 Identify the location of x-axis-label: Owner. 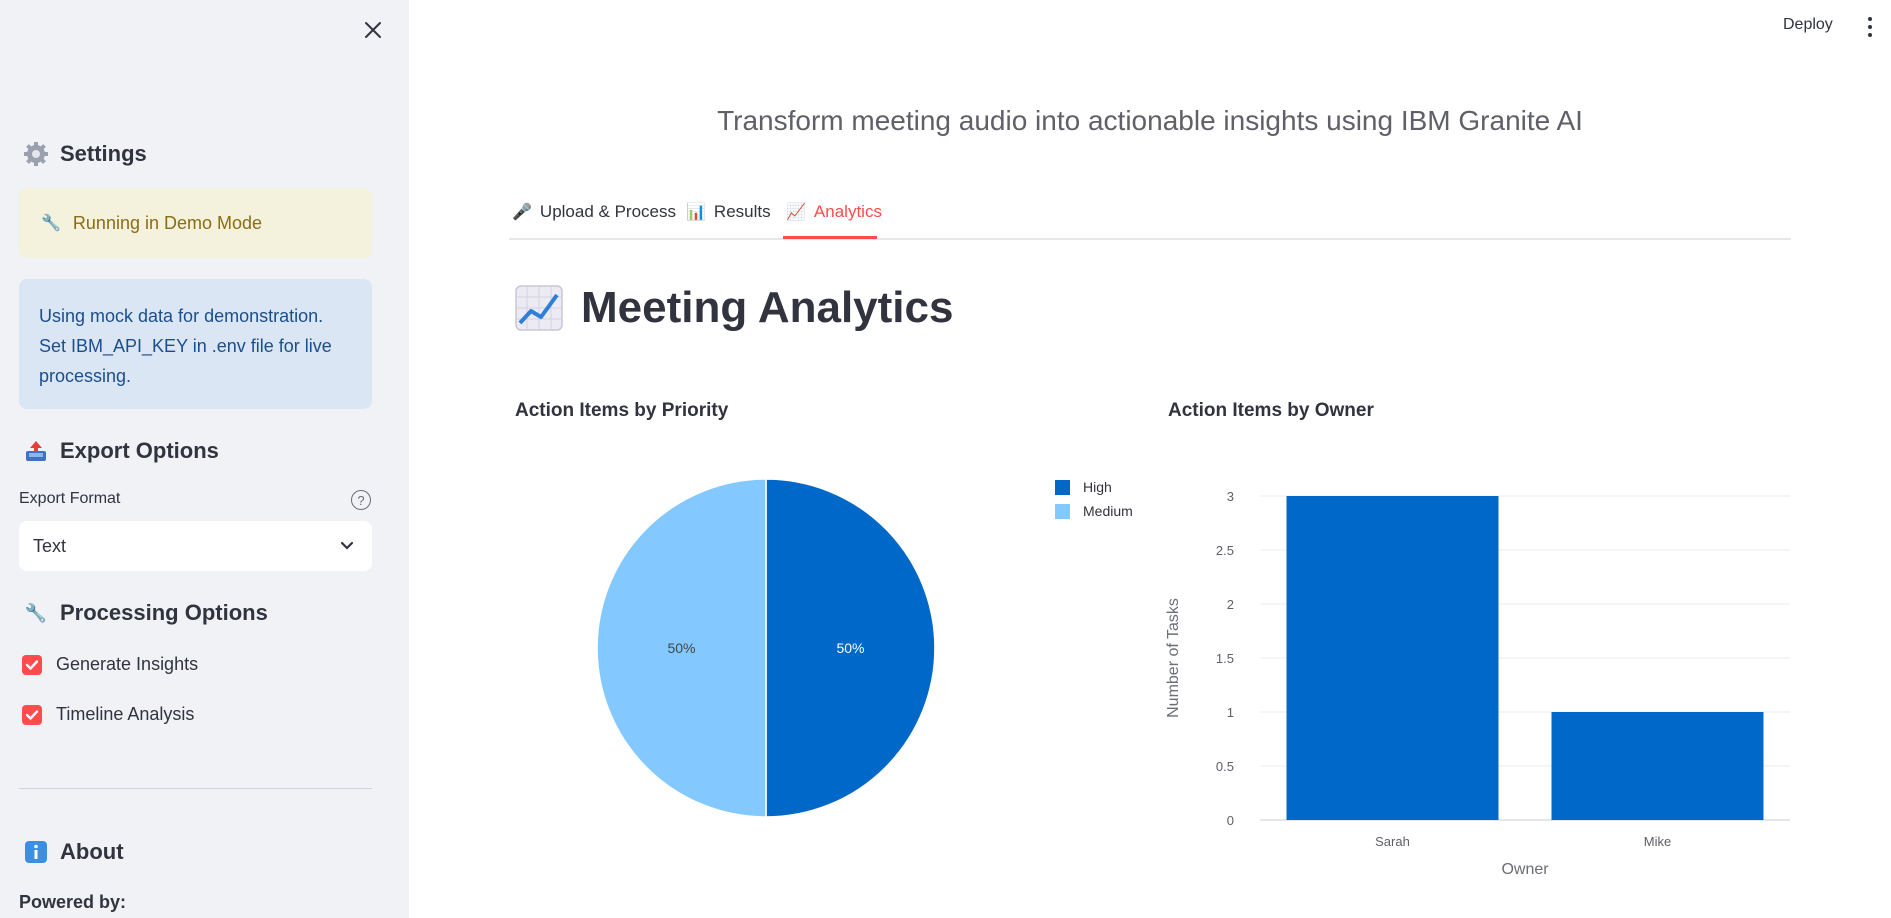
(1525, 869).